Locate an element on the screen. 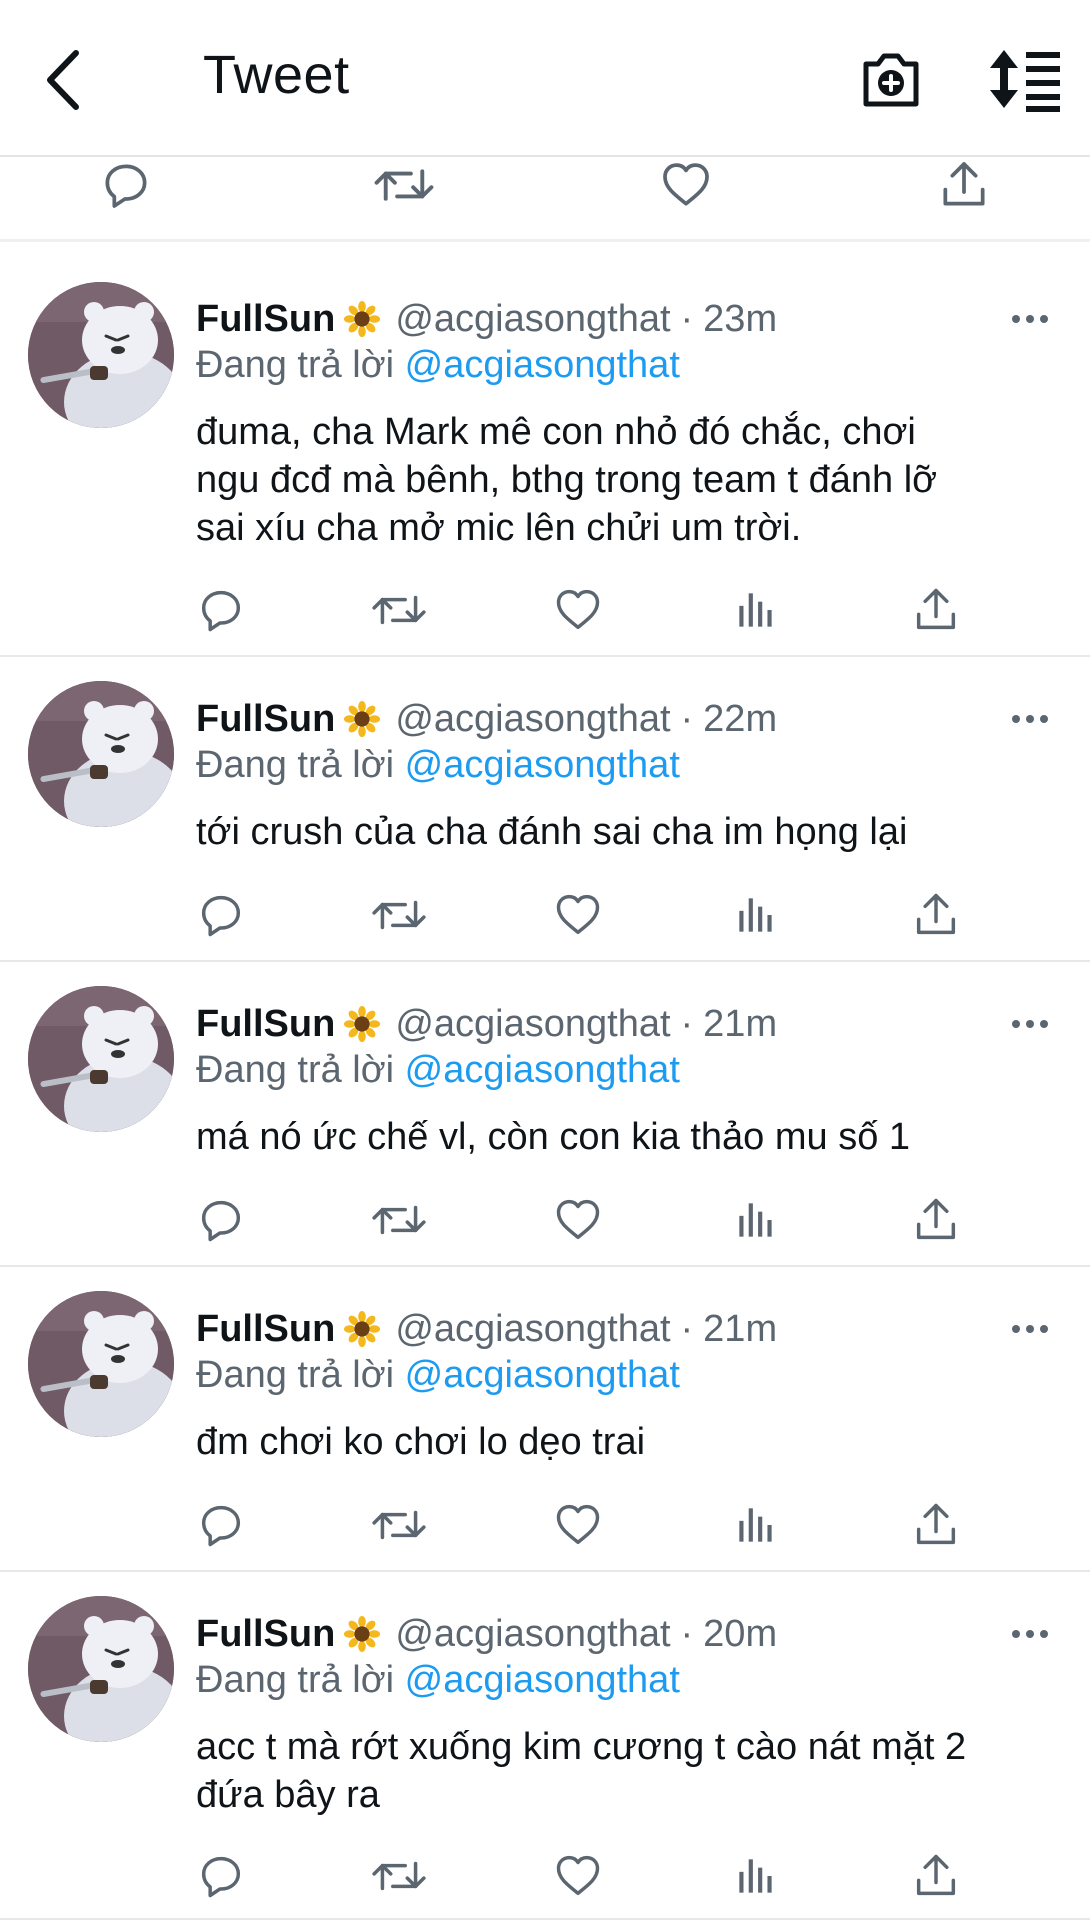 Image resolution: width=1090 pixels, height=1920 pixels. timestamp: 22m is located at coordinates (740, 719).